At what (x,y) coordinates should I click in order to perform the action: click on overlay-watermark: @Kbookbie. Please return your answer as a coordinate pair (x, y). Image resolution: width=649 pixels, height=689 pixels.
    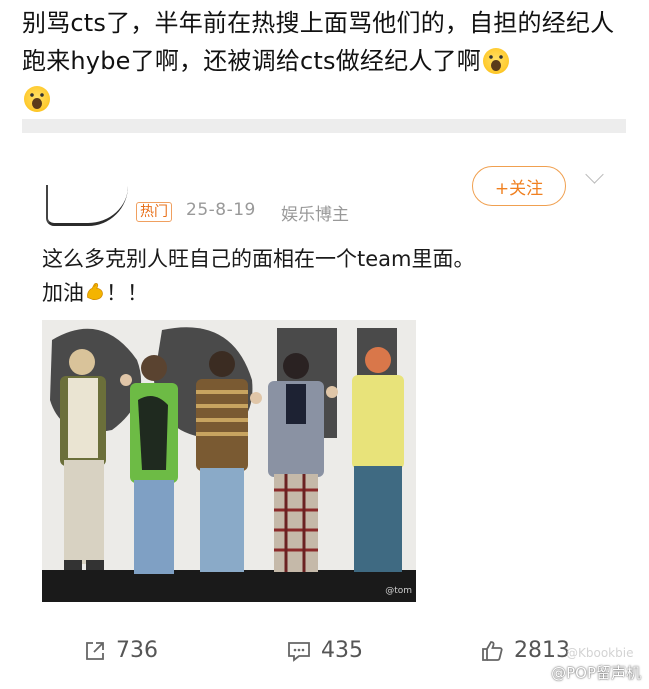
    Looking at the image, I should click on (600, 653).